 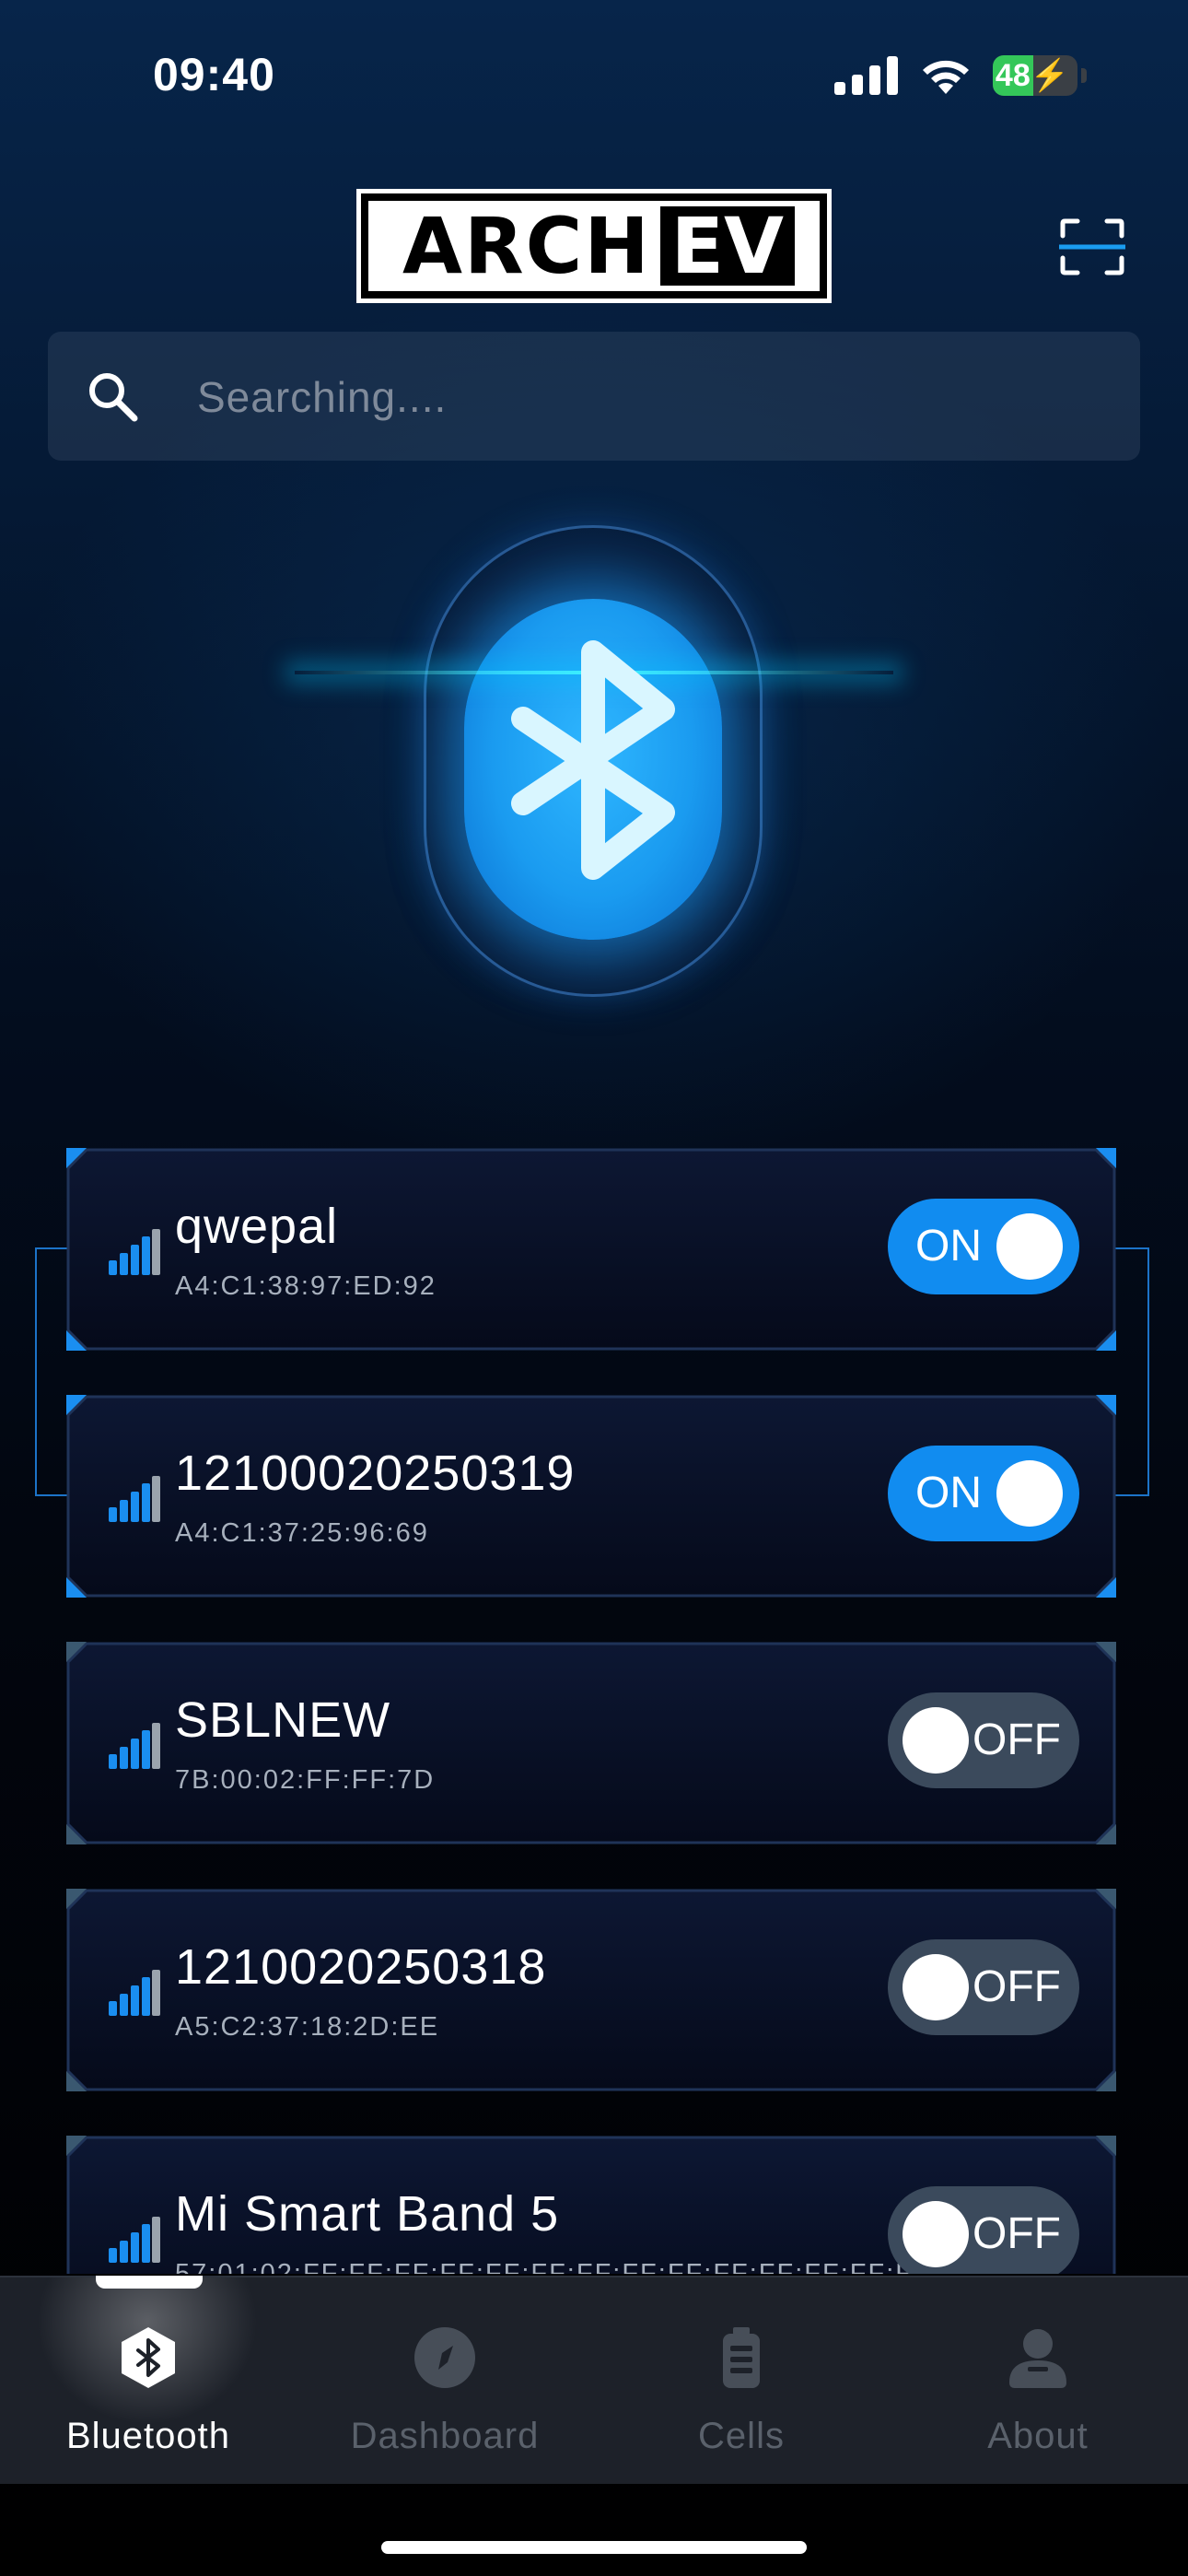 I want to click on wifi-icon, so click(x=946, y=77).